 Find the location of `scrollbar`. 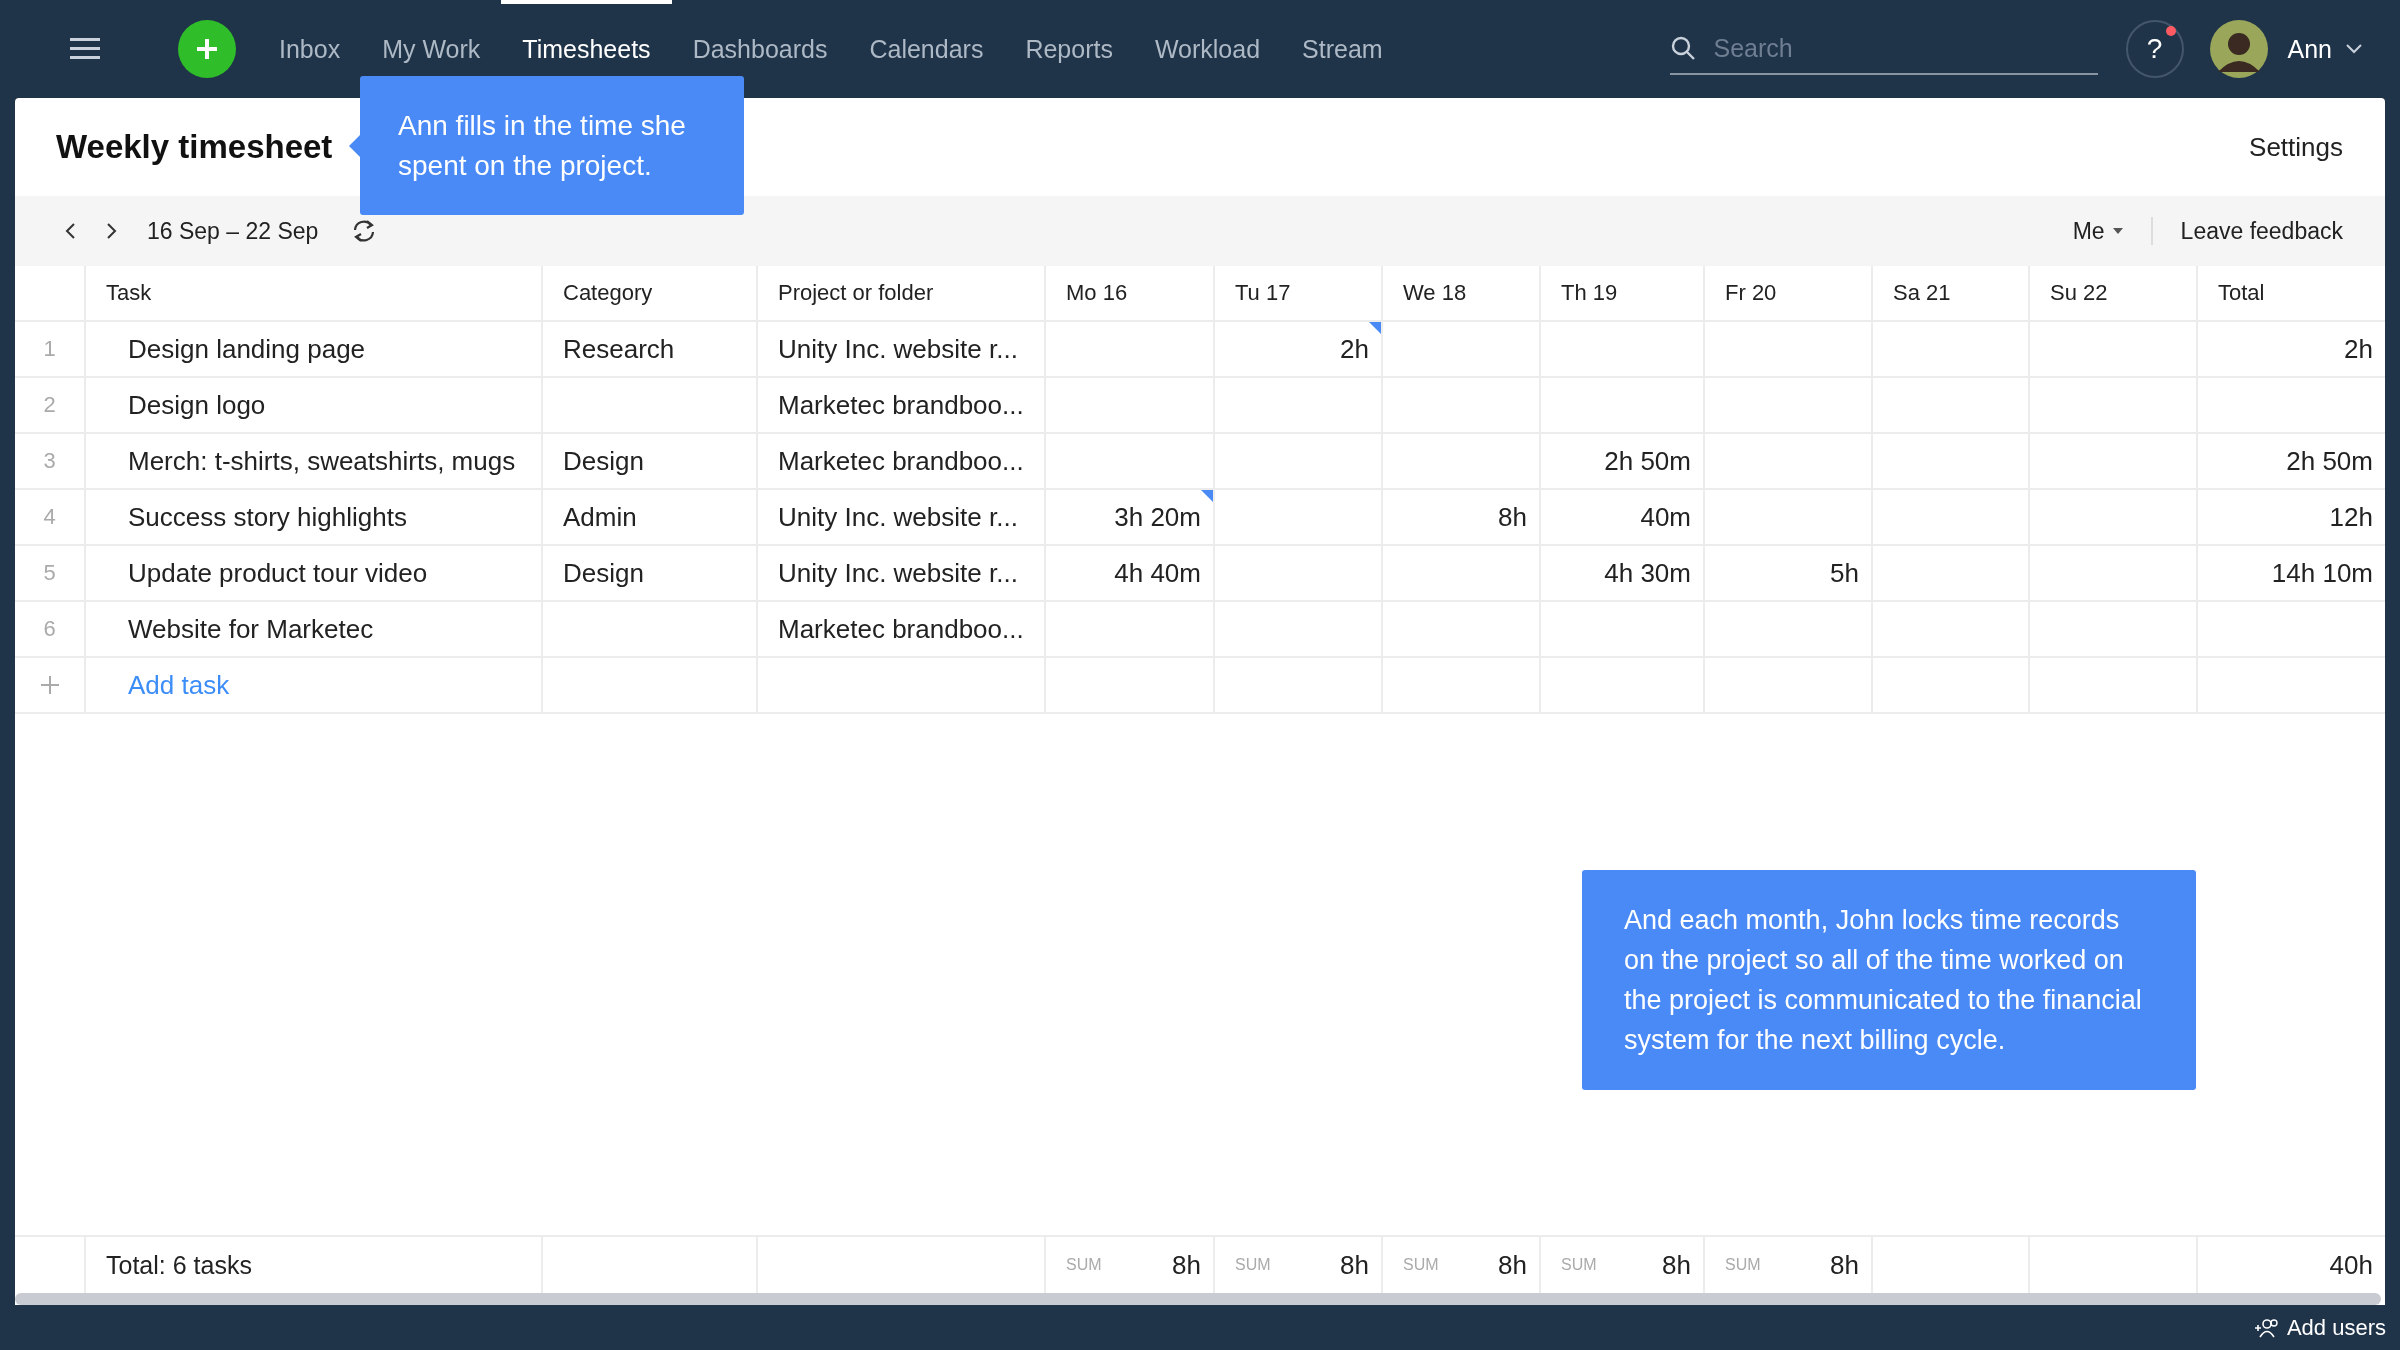

scrollbar is located at coordinates (1198, 1299).